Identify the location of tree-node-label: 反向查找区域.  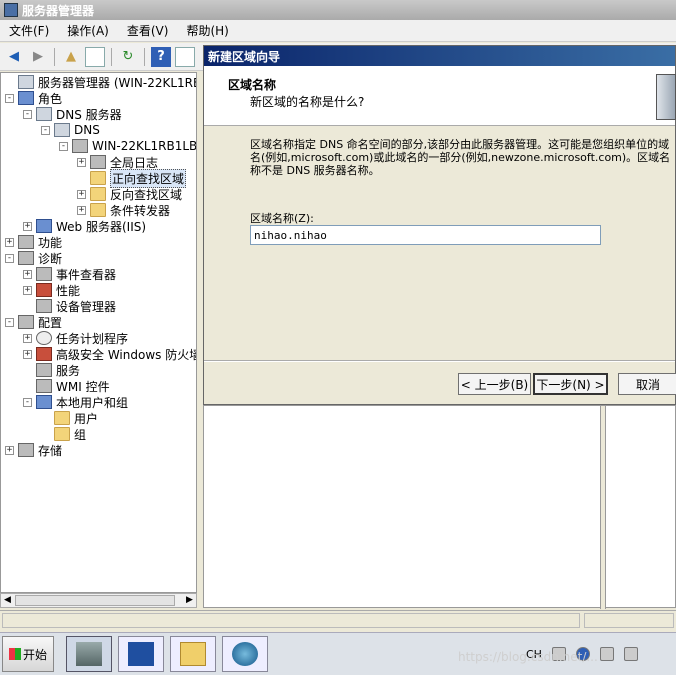
(146, 194).